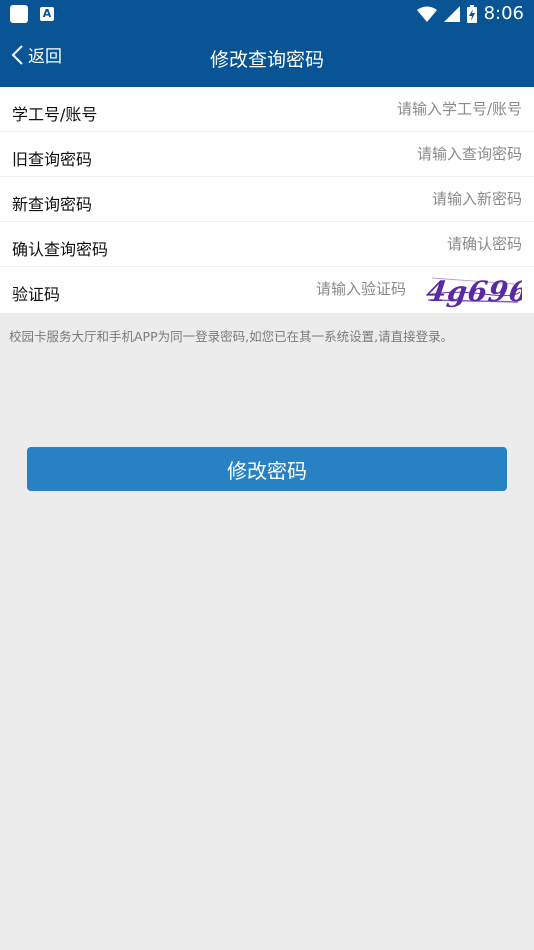 This screenshot has height=950, width=534. Describe the element at coordinates (47, 14) in the screenshot. I see `a-icon: A` at that location.